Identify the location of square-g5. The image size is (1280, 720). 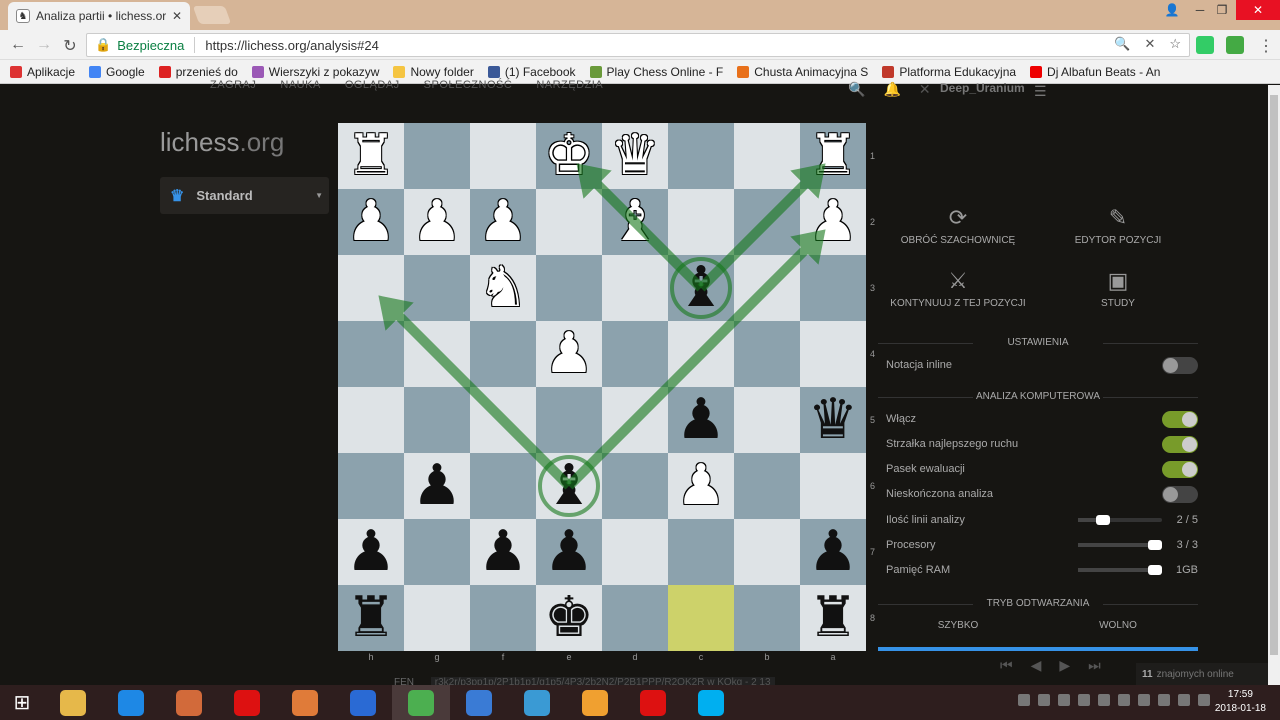
(437, 420).